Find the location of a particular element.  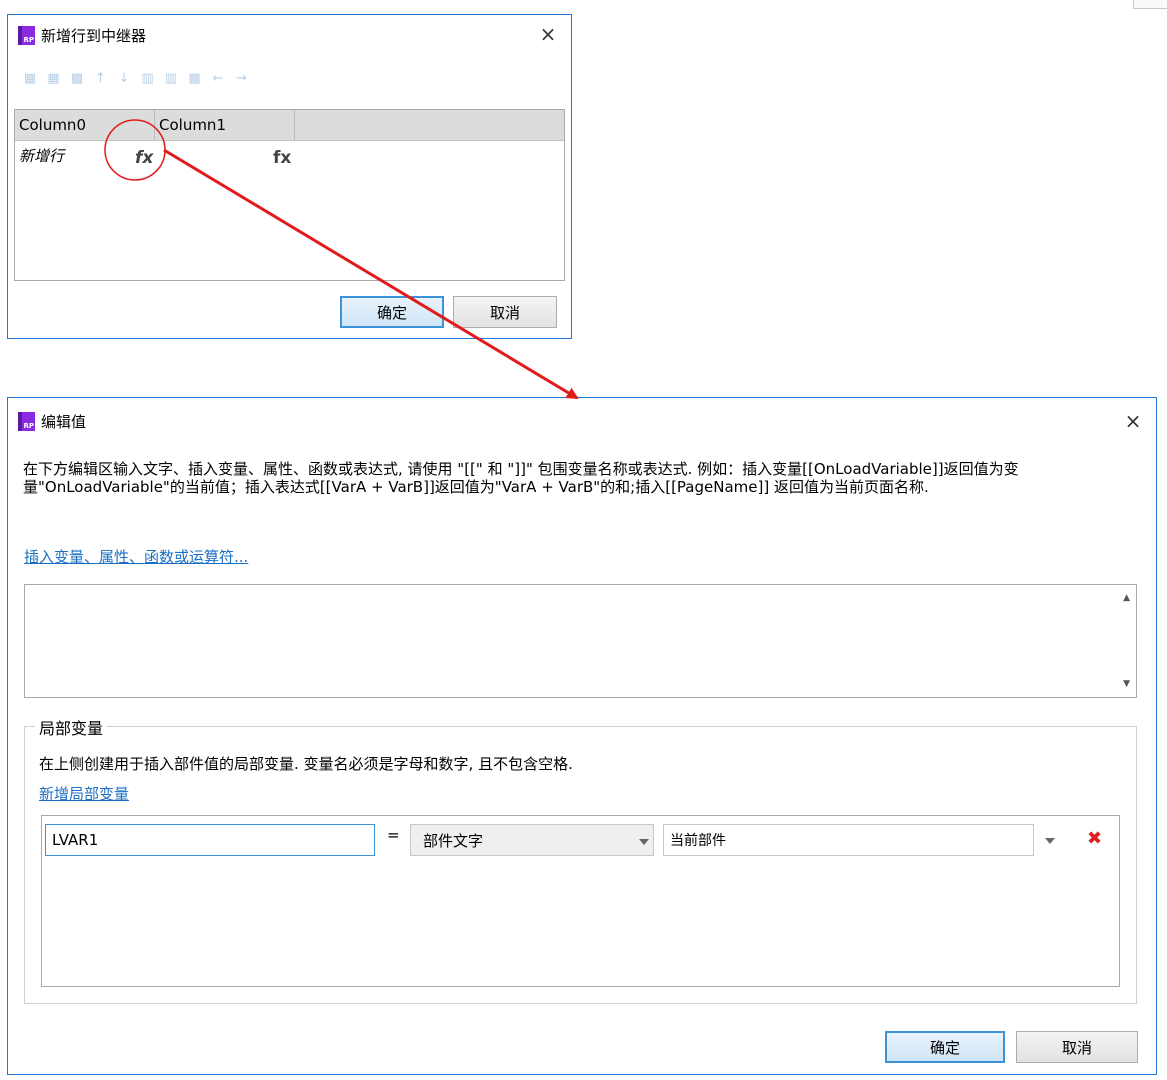

background-window-edge is located at coordinates (1150, 4).